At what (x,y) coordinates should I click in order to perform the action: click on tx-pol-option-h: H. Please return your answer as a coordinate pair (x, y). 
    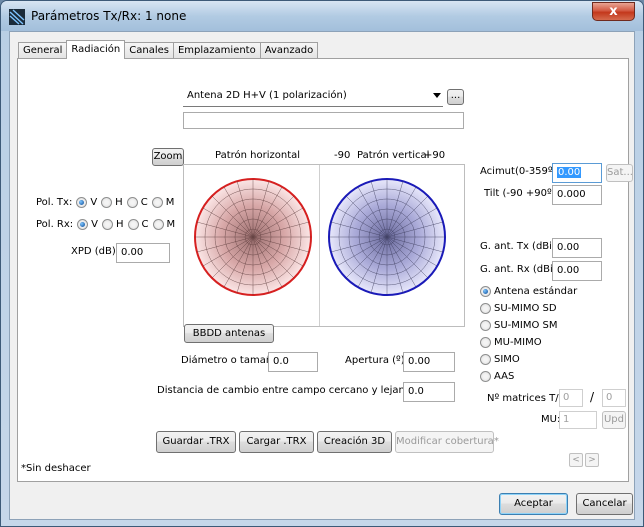
    Looking at the image, I should click on (112, 202).